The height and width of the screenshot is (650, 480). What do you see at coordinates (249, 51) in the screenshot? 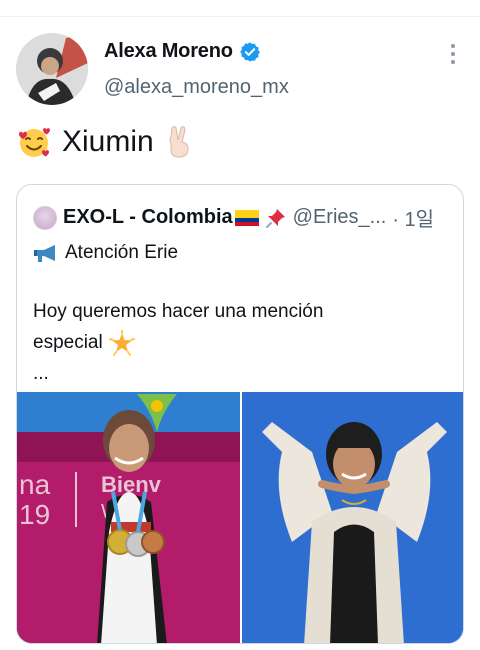
I see `verified-badge-icon` at bounding box center [249, 51].